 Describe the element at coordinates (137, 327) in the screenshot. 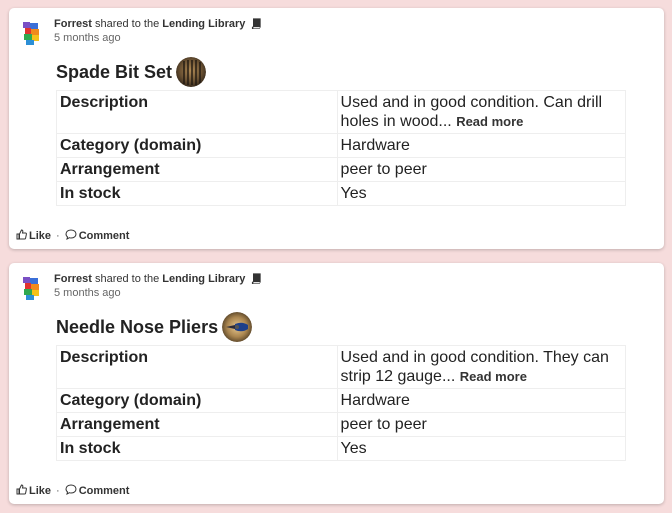

I see `item-title: Needle Nose Pliers` at that location.